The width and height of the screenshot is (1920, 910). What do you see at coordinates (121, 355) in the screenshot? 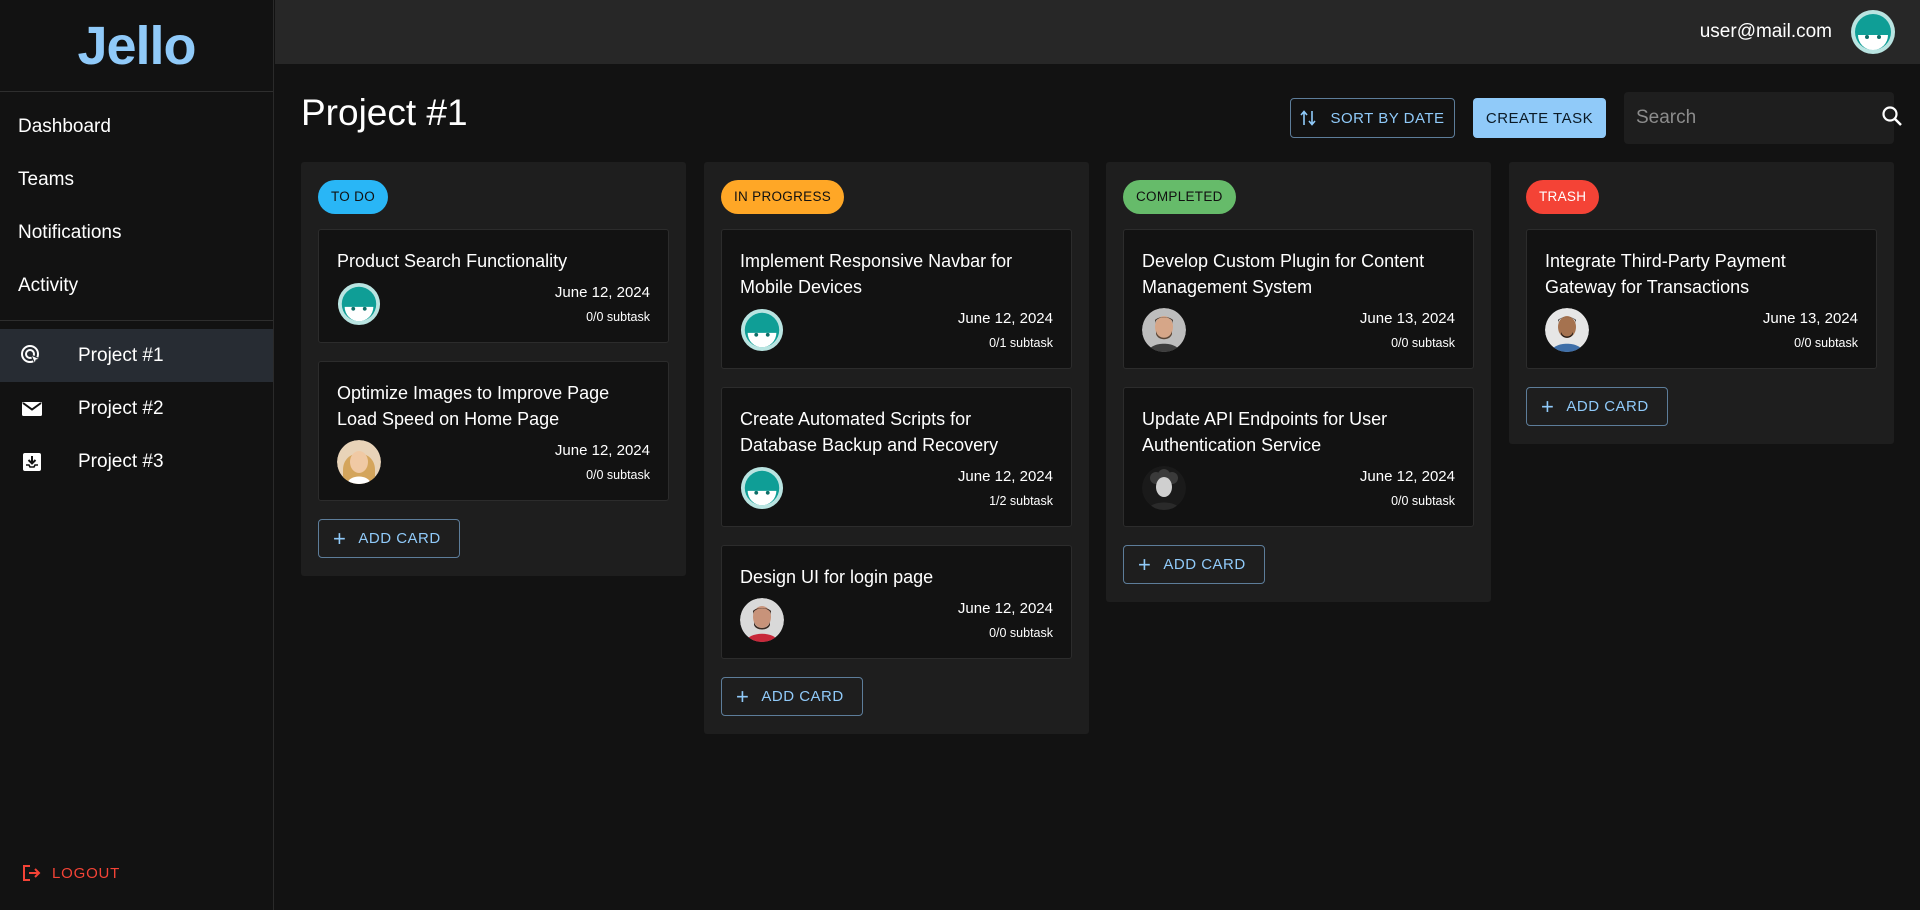
I see `project-label: Project #1` at bounding box center [121, 355].